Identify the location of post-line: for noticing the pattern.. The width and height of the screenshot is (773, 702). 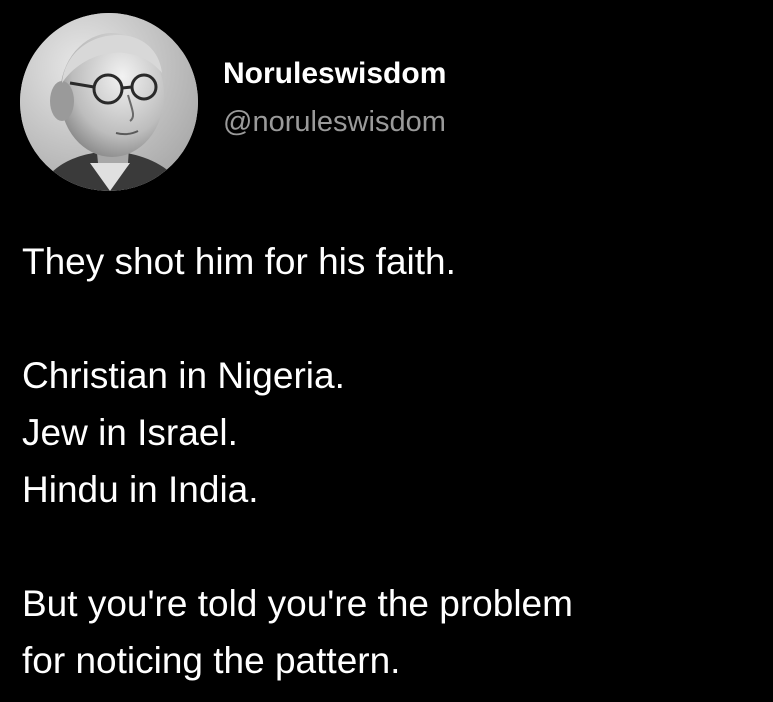
(211, 660).